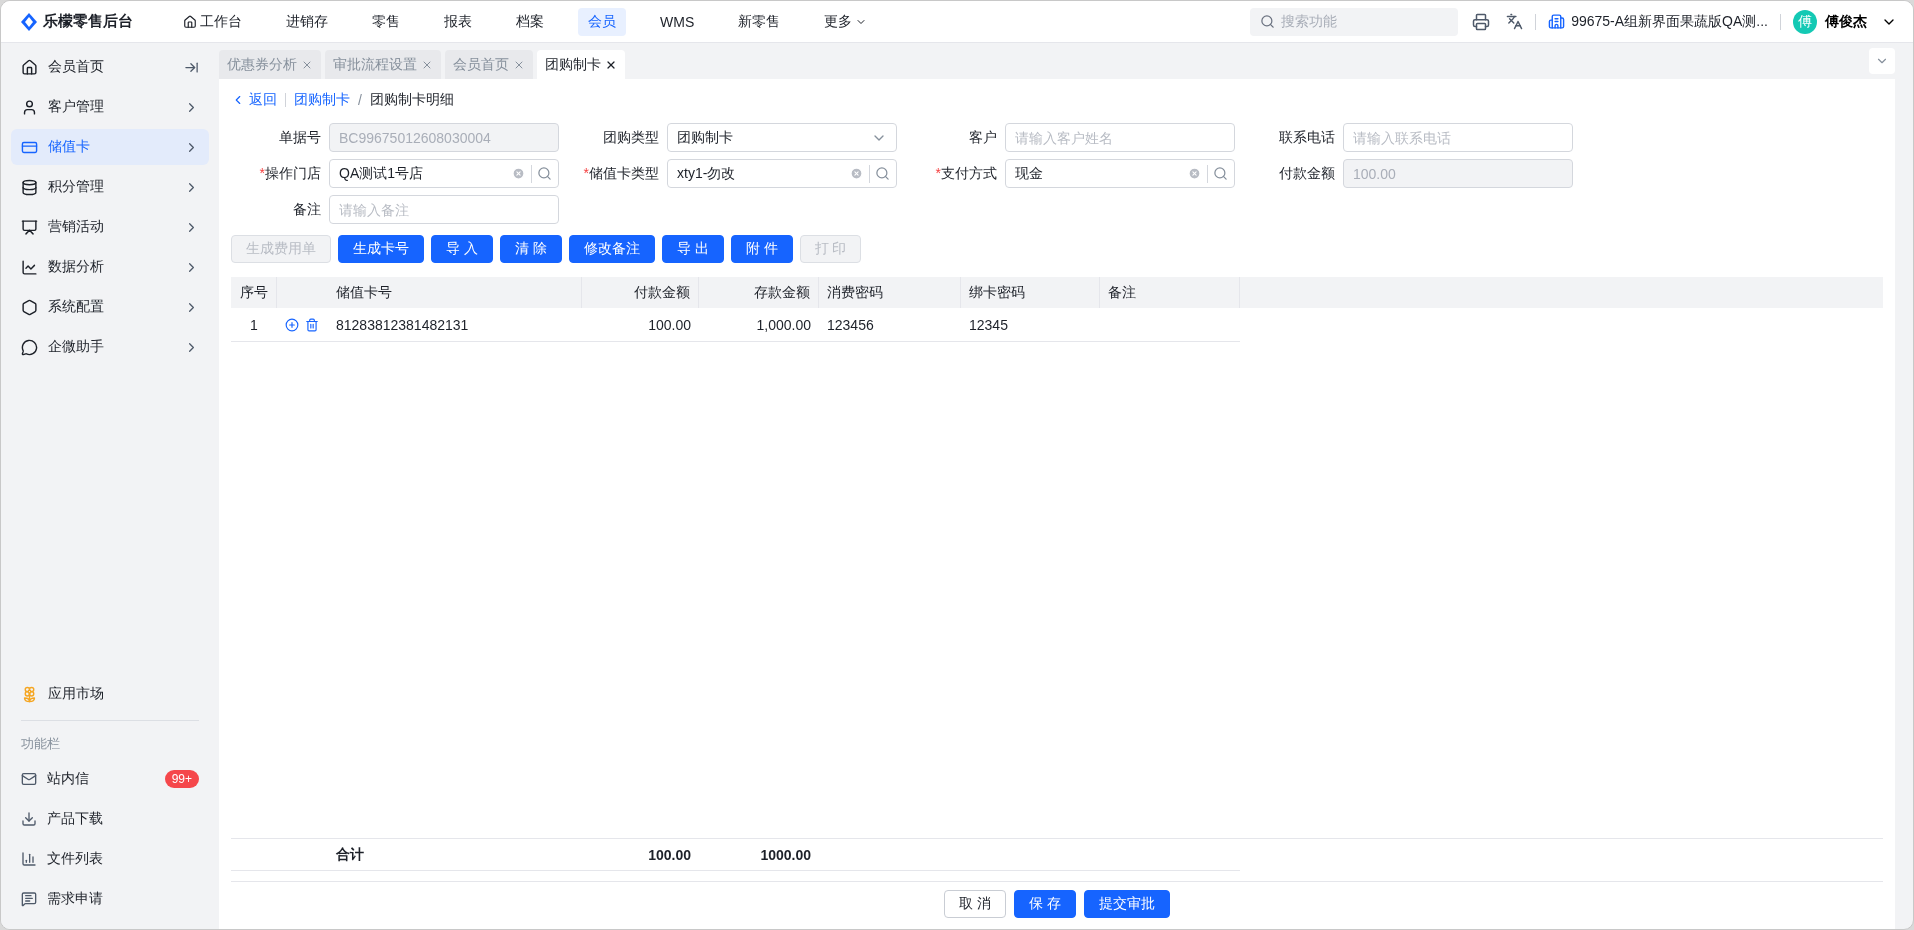 The image size is (1914, 930). What do you see at coordinates (602, 21) in the screenshot?
I see `nav-item: 会员` at bounding box center [602, 21].